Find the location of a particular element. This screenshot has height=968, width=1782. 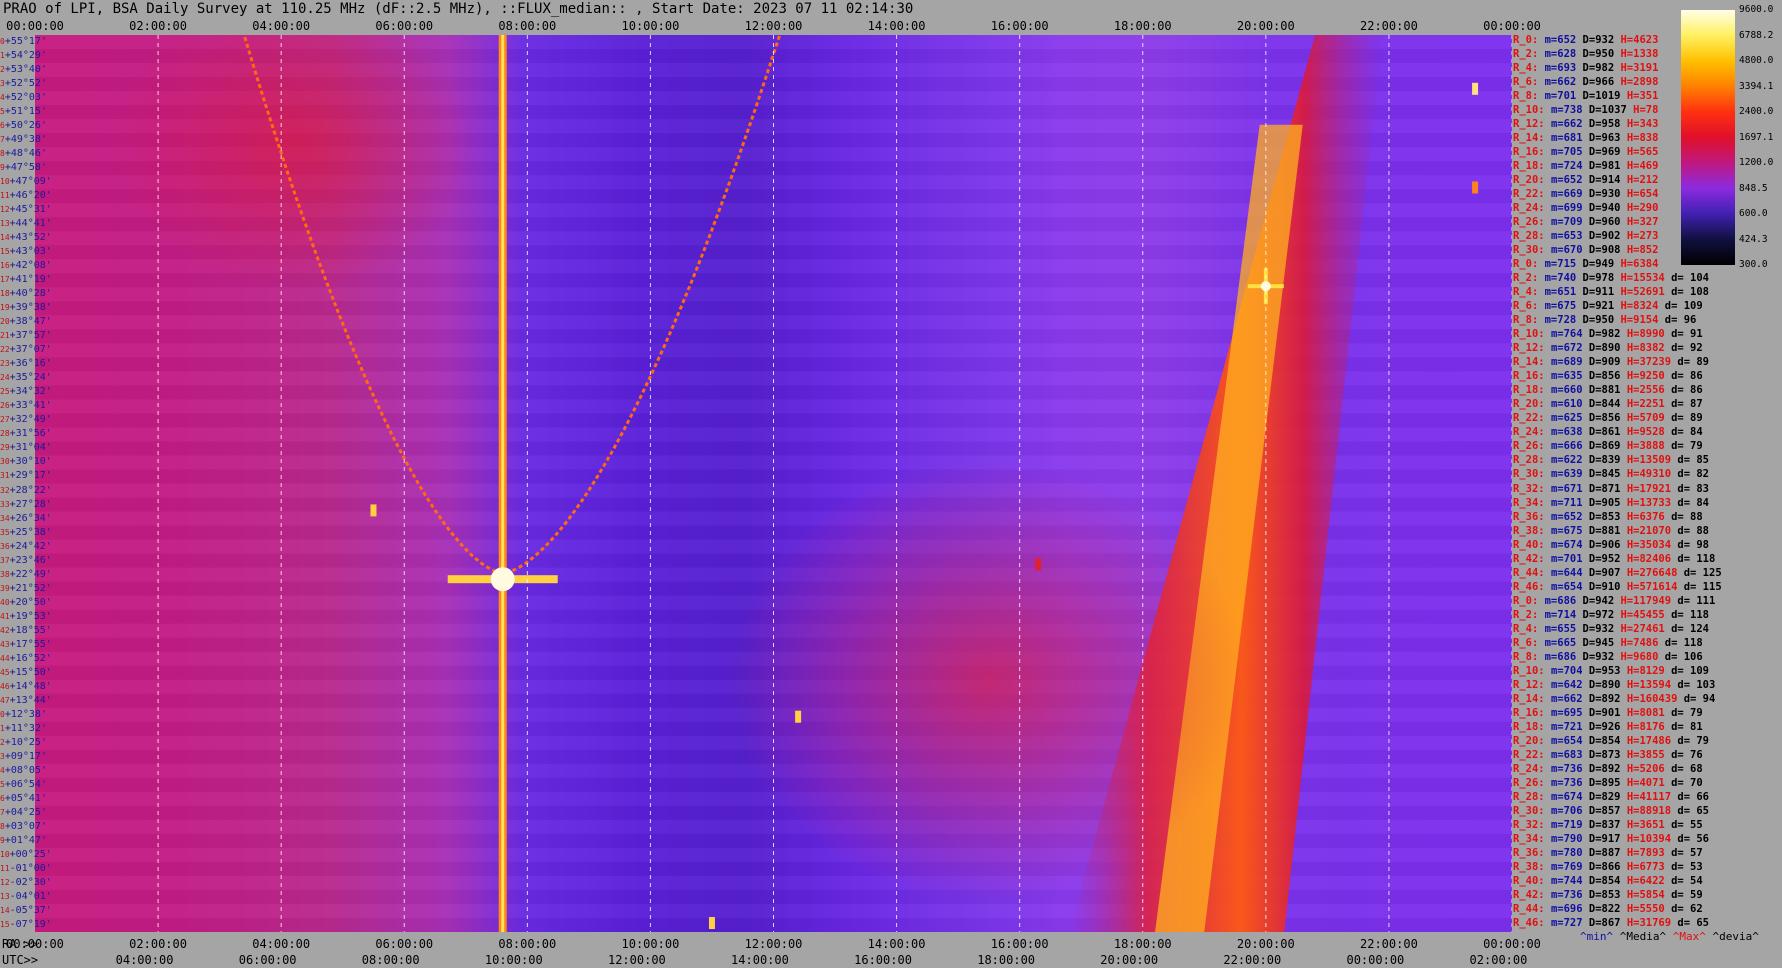

ray-stat-d: d= 86 is located at coordinates (1687, 376).